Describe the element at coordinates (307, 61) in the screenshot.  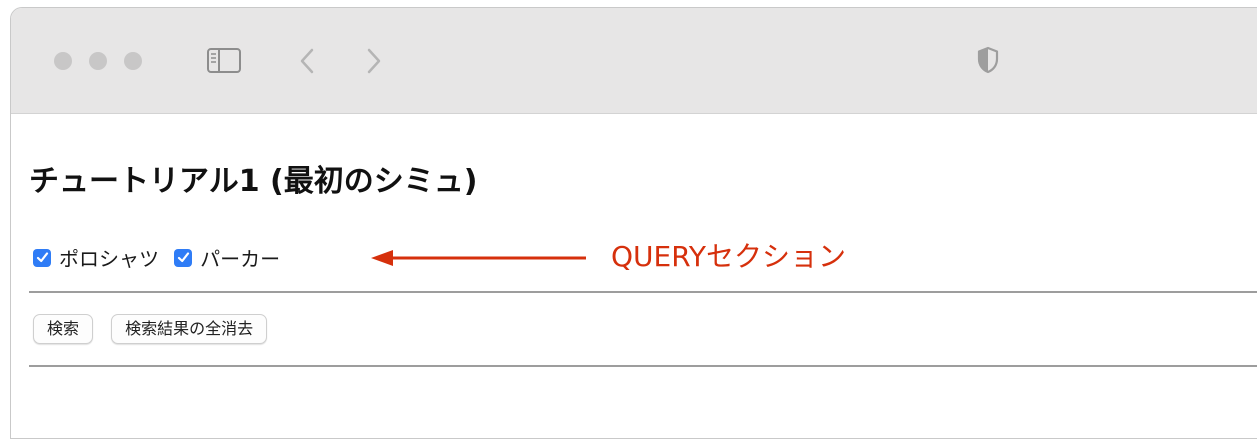
I see `chevron-left-icon` at that location.